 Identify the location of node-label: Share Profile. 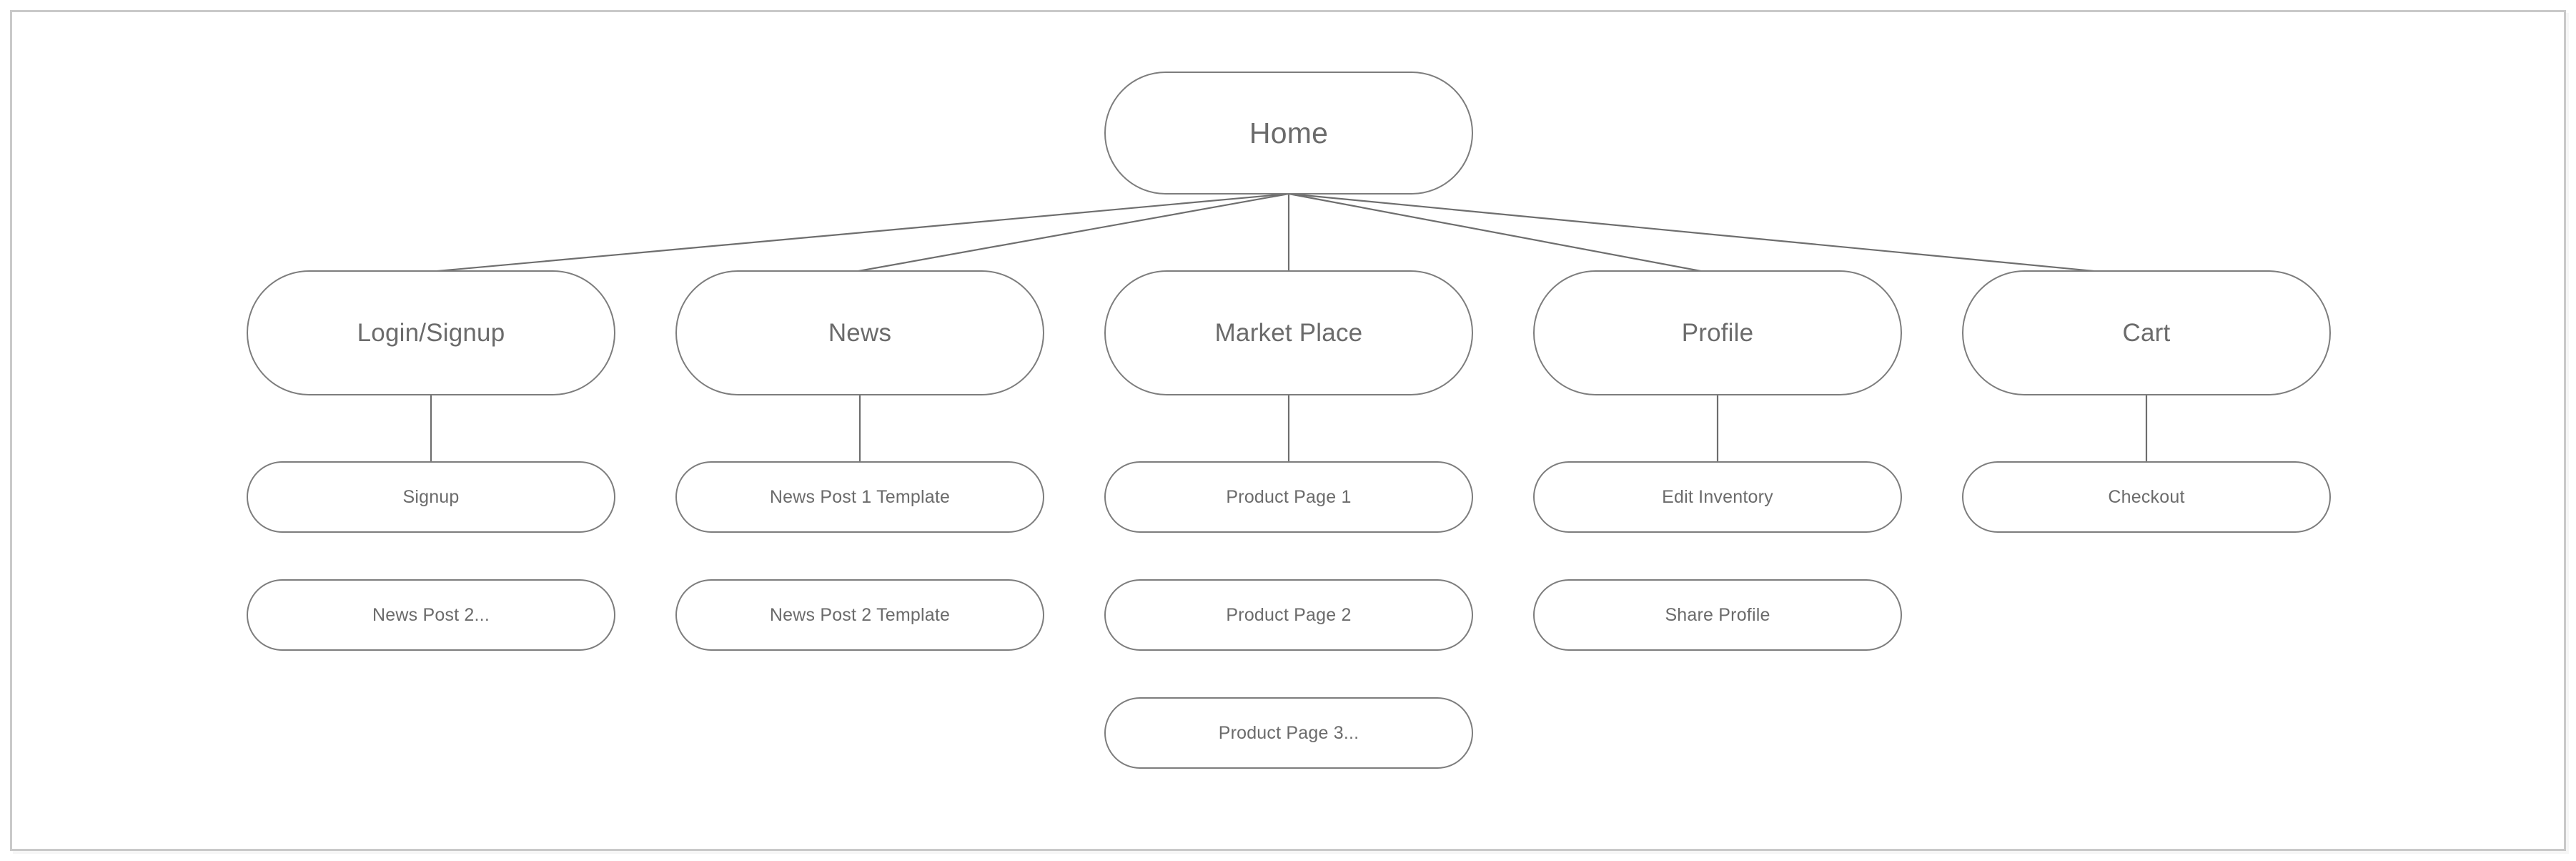
(1718, 615).